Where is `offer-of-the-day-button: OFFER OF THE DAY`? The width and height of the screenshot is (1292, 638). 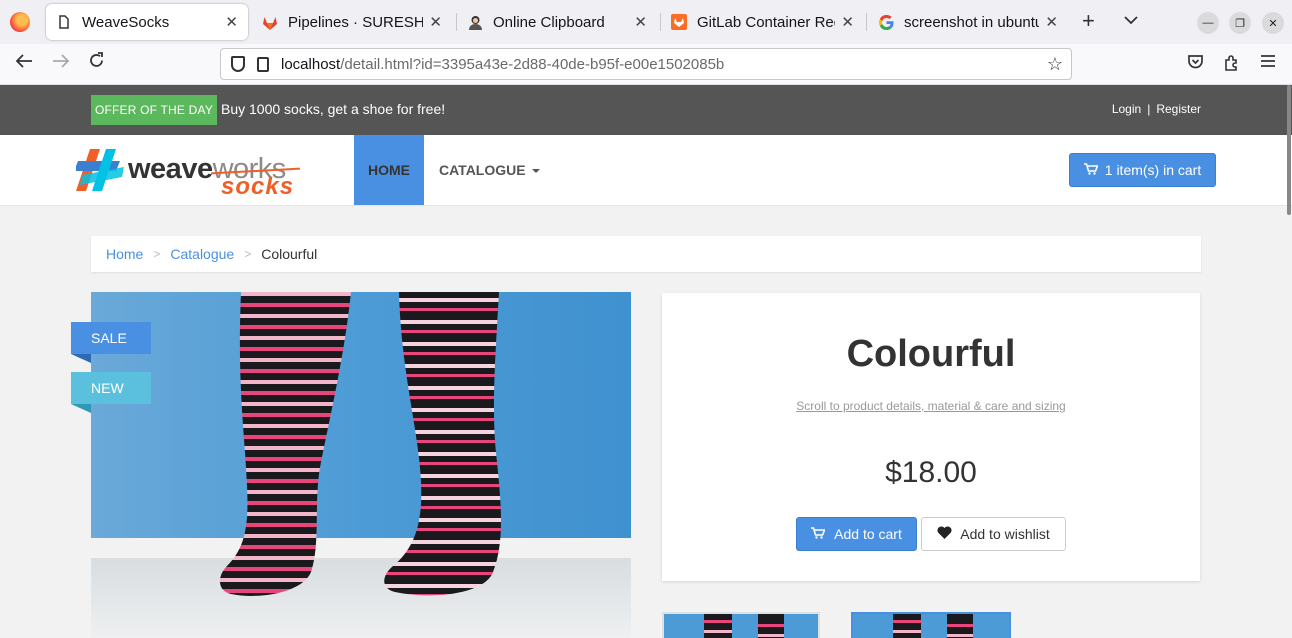 offer-of-the-day-button: OFFER OF THE DAY is located at coordinates (154, 110).